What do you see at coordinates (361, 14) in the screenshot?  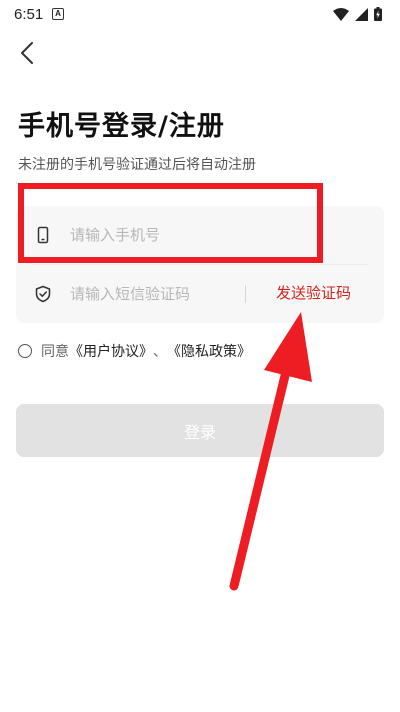 I see `signal-icon` at bounding box center [361, 14].